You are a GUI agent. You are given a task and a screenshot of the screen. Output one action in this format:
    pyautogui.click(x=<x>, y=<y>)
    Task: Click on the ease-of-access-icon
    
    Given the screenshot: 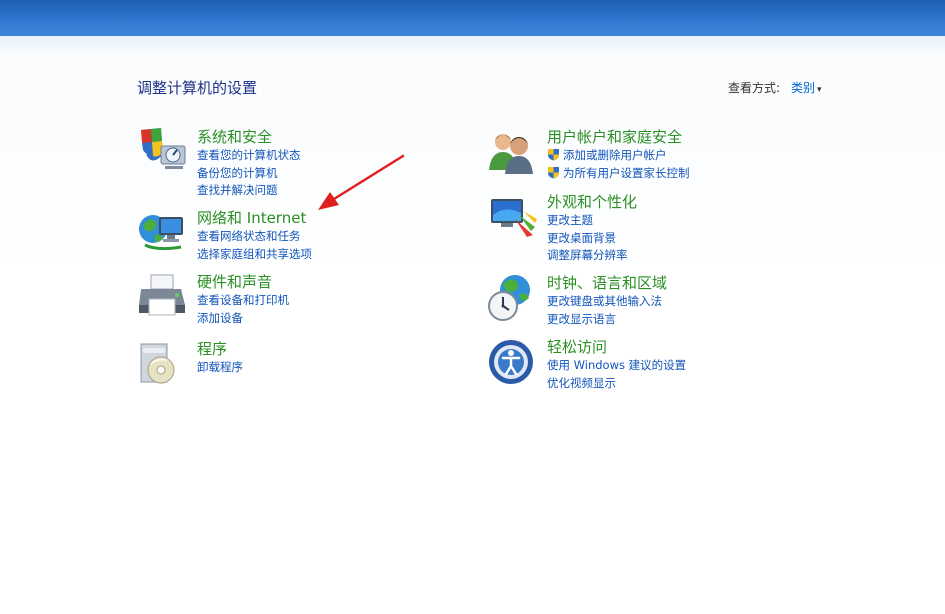 What is the action you would take?
    pyautogui.click(x=513, y=362)
    